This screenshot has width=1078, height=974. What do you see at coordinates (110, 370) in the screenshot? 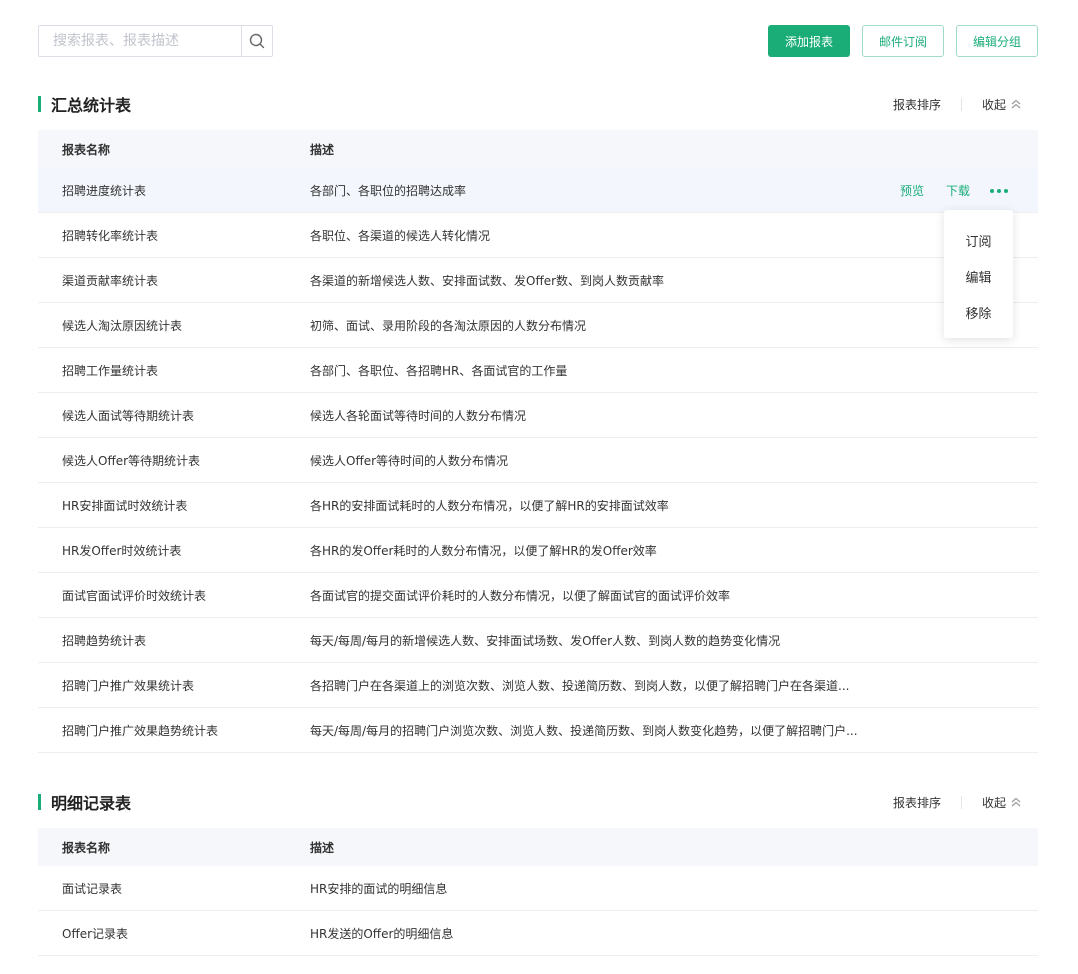
I see `report-name: 招聘工作量统计表` at bounding box center [110, 370].